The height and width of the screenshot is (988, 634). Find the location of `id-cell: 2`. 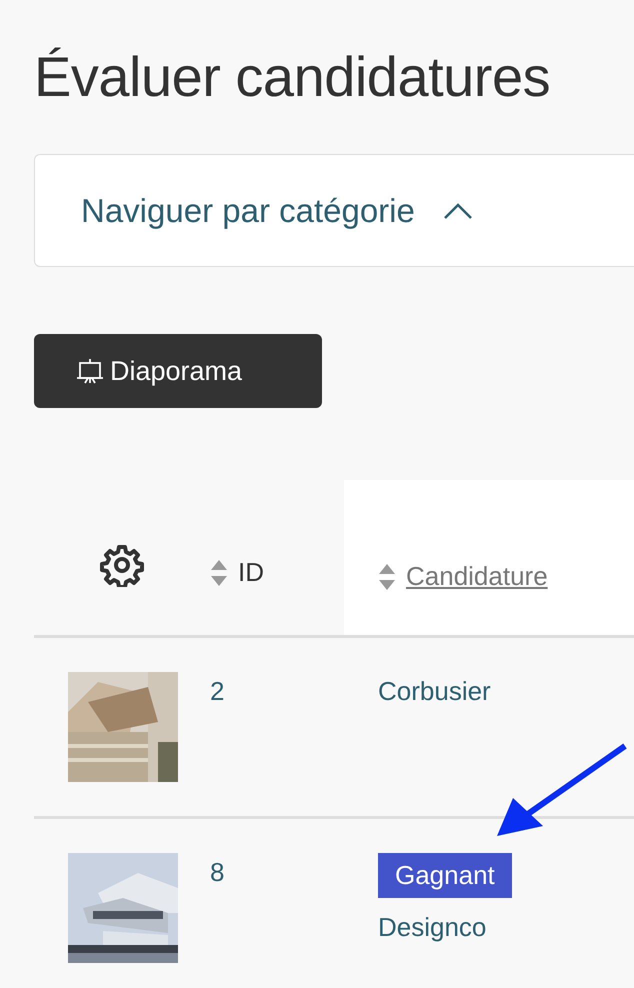

id-cell: 2 is located at coordinates (217, 691).